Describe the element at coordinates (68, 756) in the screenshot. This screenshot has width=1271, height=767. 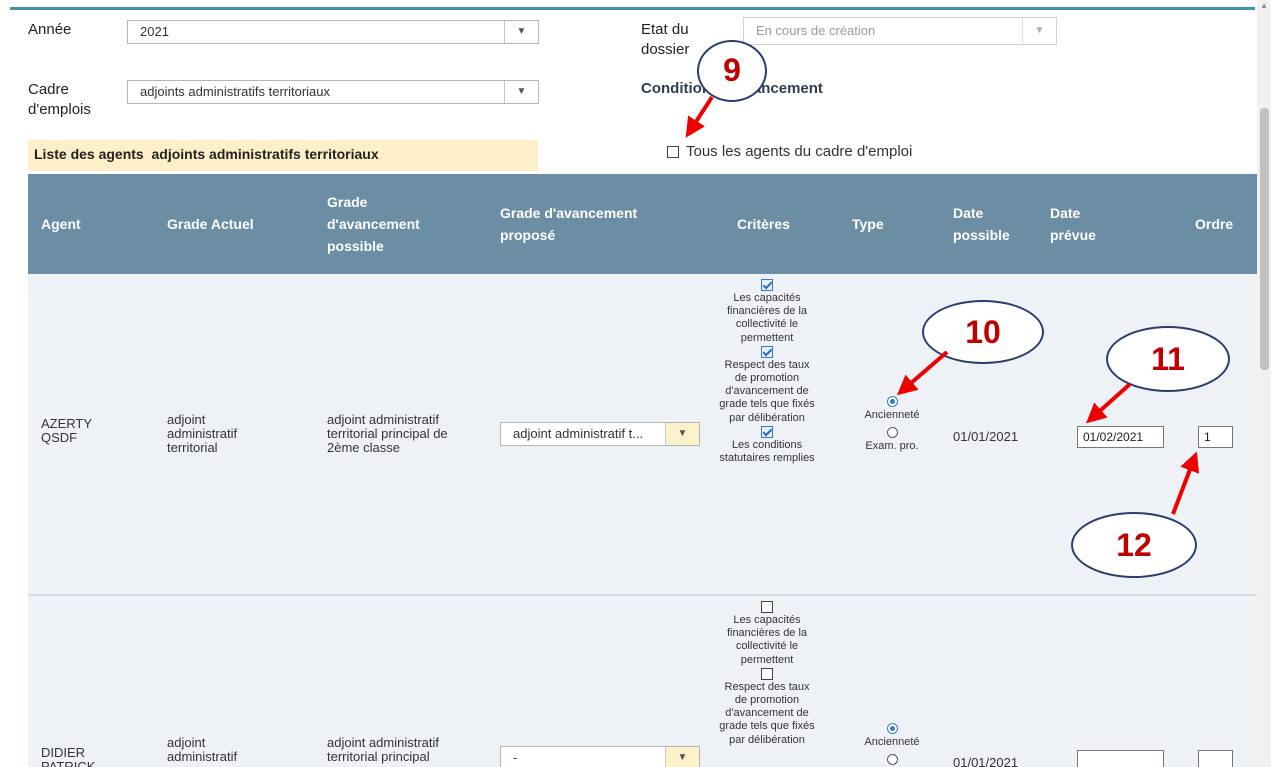
I see `agent-name: DIDIER PATRICK` at that location.